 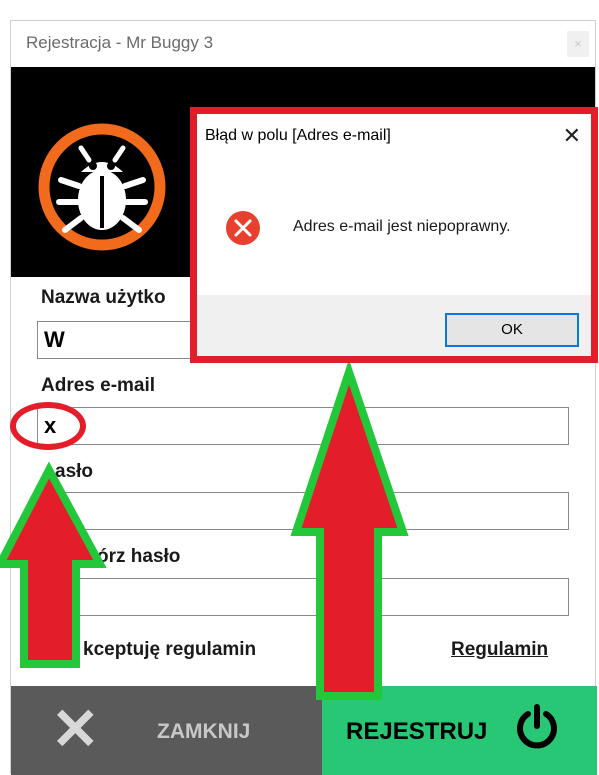 What do you see at coordinates (402, 226) in the screenshot?
I see `dialog-message: Adres e-mail jest niepoprawny.` at bounding box center [402, 226].